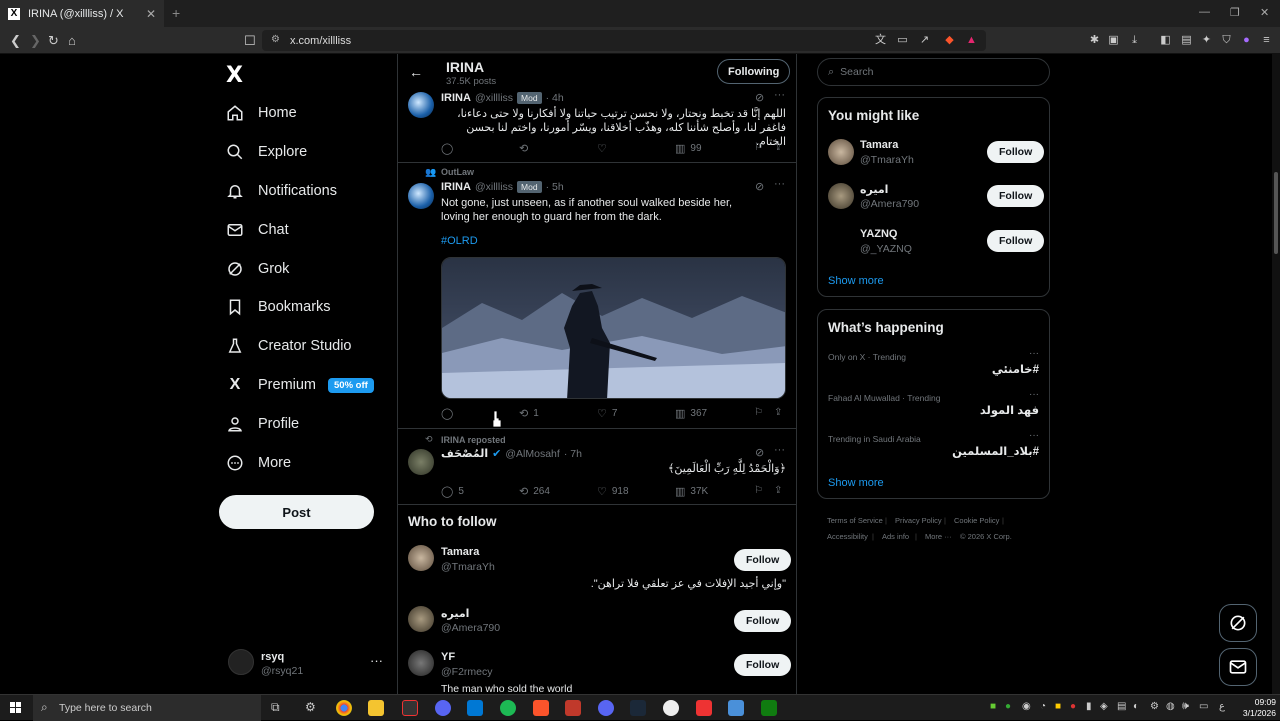 The height and width of the screenshot is (721, 1280). Describe the element at coordinates (613, 328) in the screenshot. I see `tweet-image` at that location.